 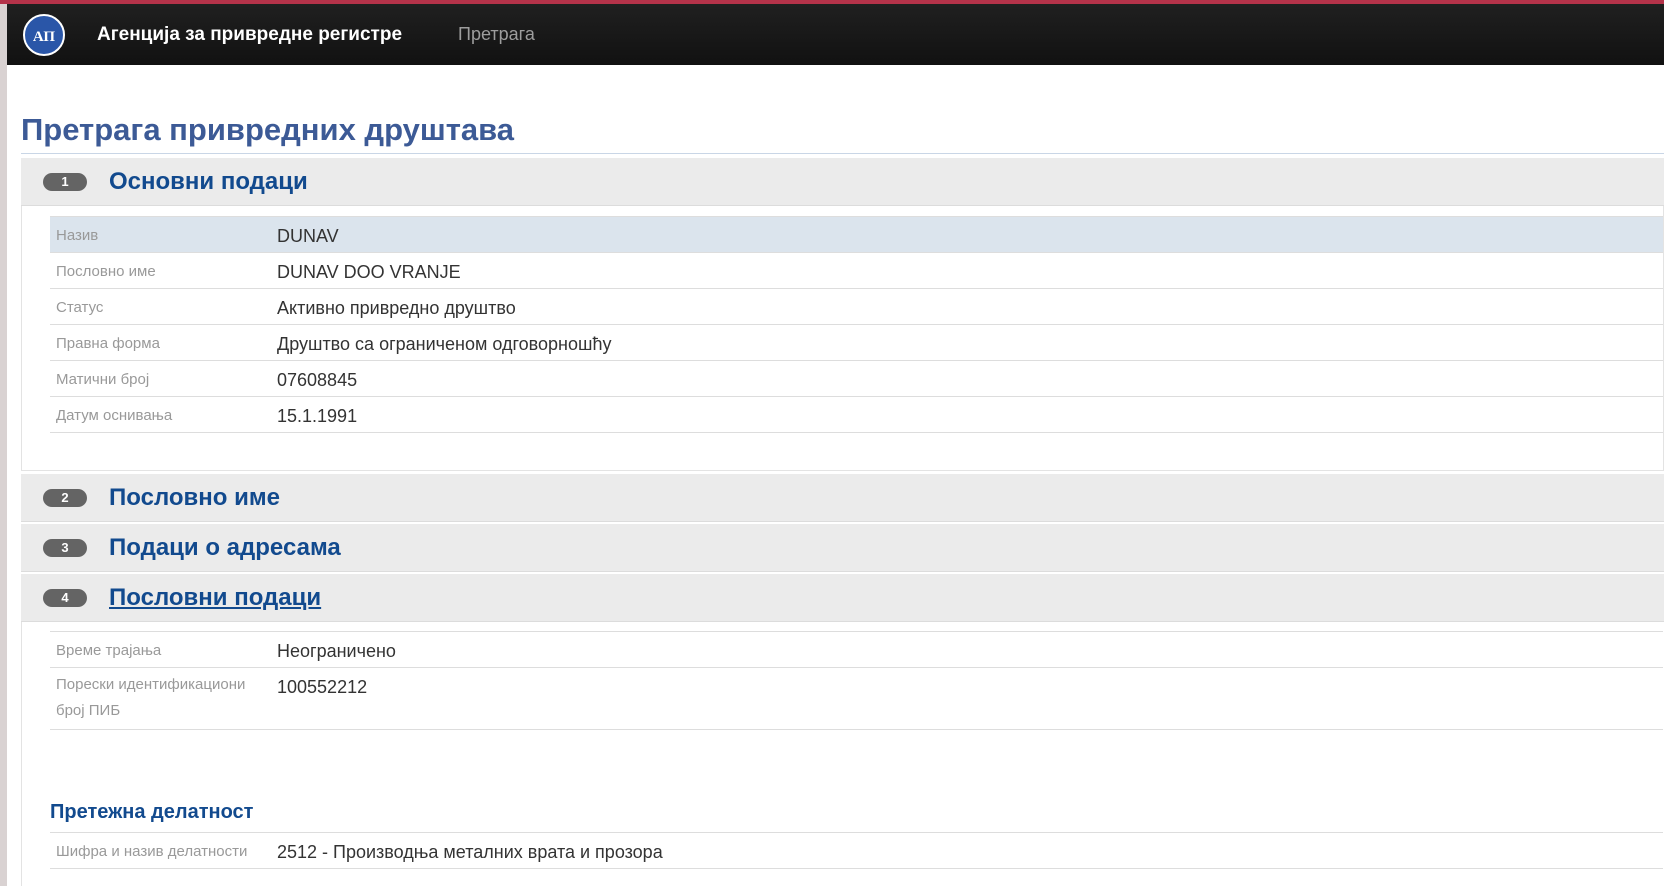 What do you see at coordinates (970, 649) in the screenshot?
I see `field-value: Неограничено` at bounding box center [970, 649].